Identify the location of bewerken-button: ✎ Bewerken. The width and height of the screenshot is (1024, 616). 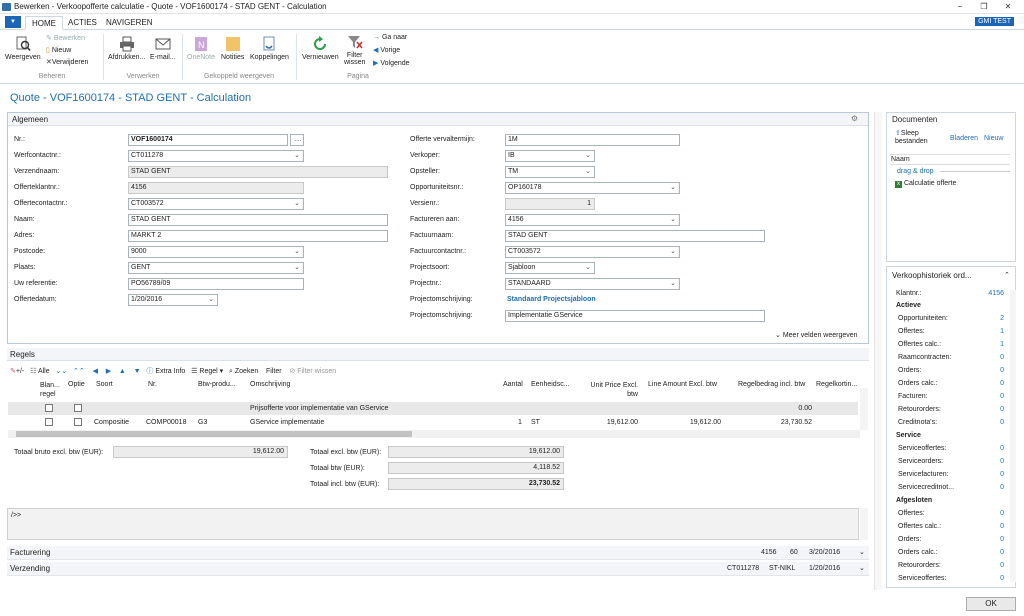
(65, 38).